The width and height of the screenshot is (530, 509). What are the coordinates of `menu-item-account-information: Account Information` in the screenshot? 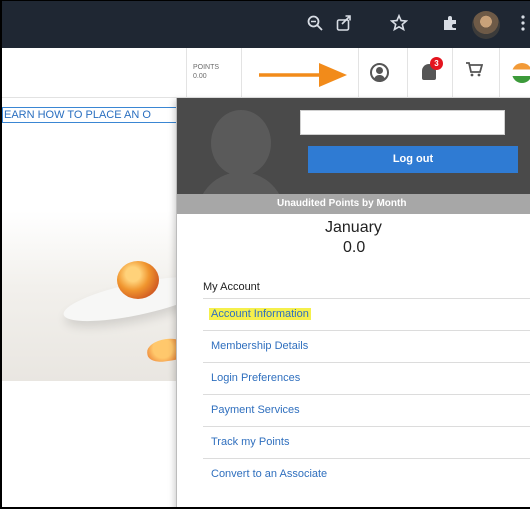 It's located at (366, 314).